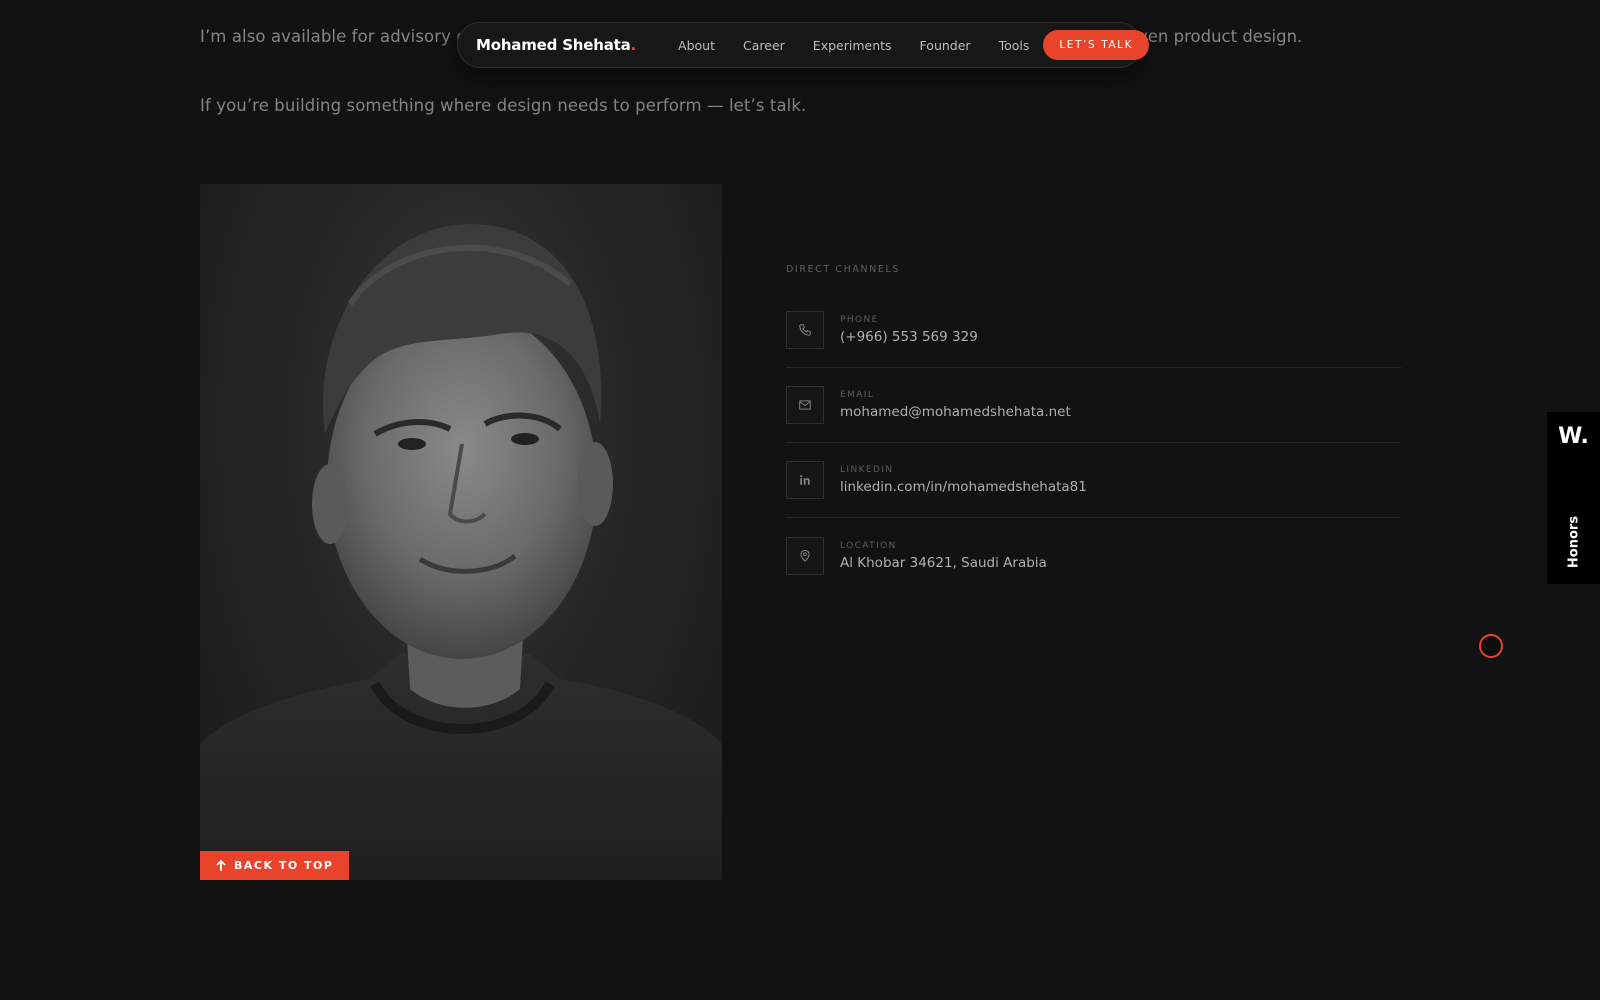  What do you see at coordinates (1220, 36) in the screenshot?
I see `intro-text-line-1-end: ven product design.` at bounding box center [1220, 36].